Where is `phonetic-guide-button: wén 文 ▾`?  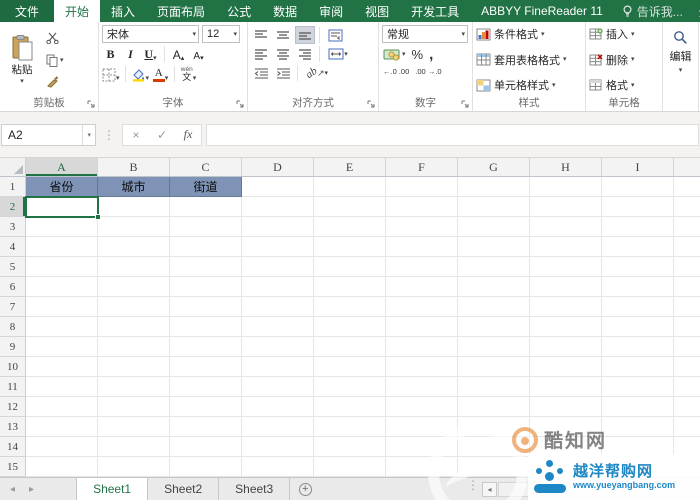 phonetic-guide-button: wén 文 ▾ is located at coordinates (188, 74).